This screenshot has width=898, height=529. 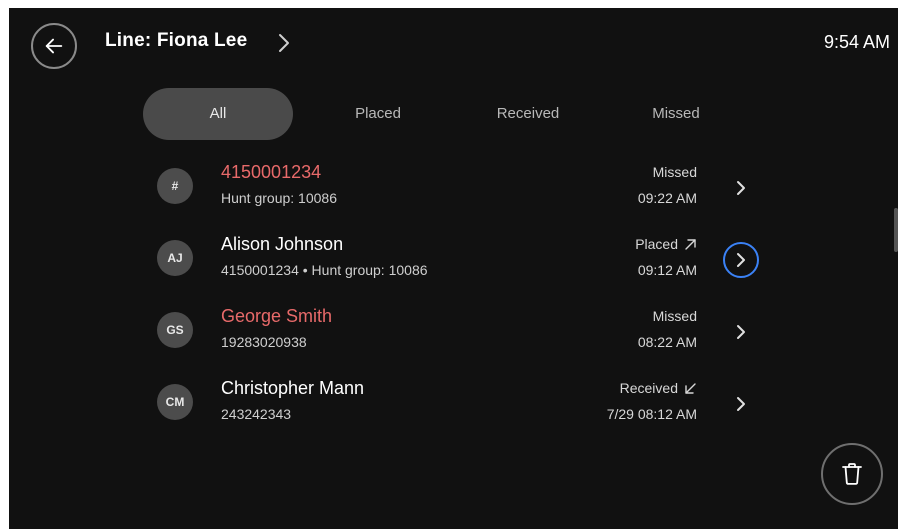 I want to click on call-time: 08:22 AM, so click(x=667, y=342).